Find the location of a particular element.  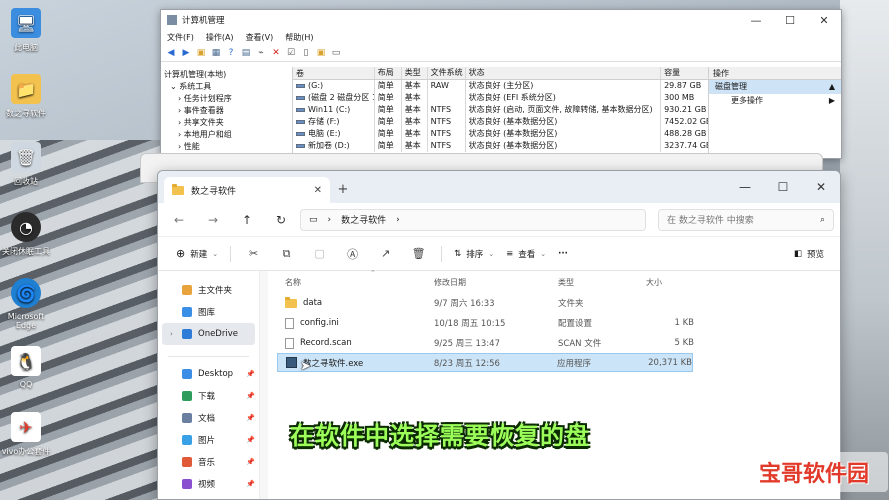

sort-button: ⇅ 排序 ⌄ is located at coordinates (474, 254).